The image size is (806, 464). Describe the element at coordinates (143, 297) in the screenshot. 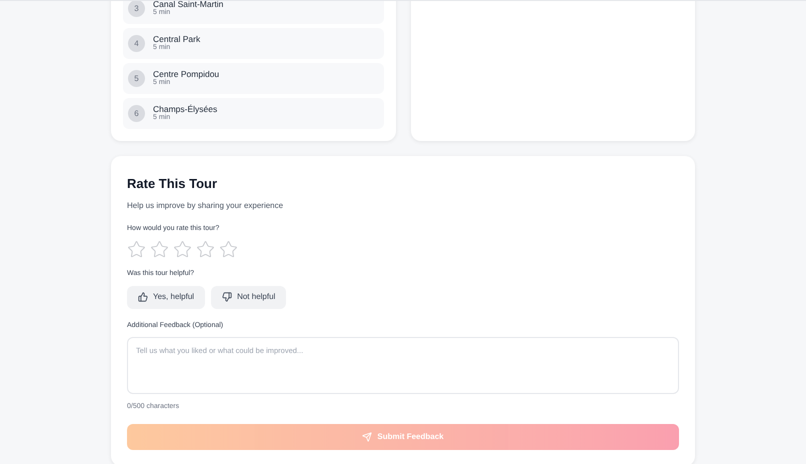

I see `thumbs-up-icon` at that location.